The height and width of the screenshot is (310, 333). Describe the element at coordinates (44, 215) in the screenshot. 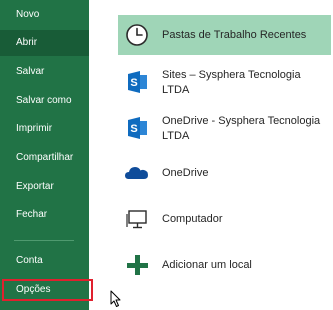

I see `nav-item-fechar: Fechar` at that location.